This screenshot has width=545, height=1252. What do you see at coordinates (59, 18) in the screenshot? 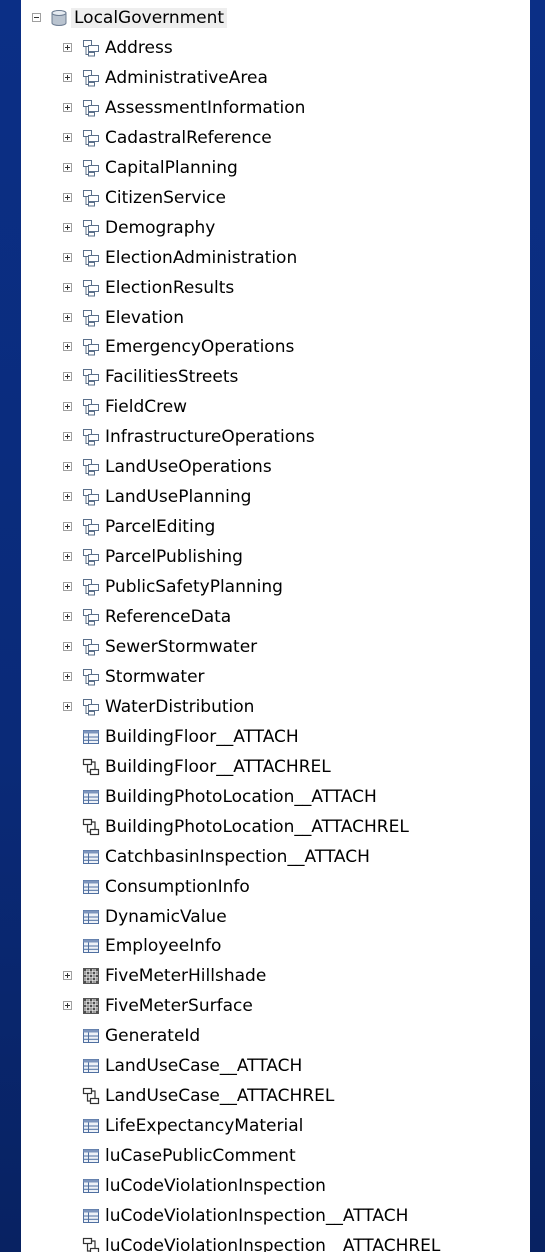
I see `database-icon` at bounding box center [59, 18].